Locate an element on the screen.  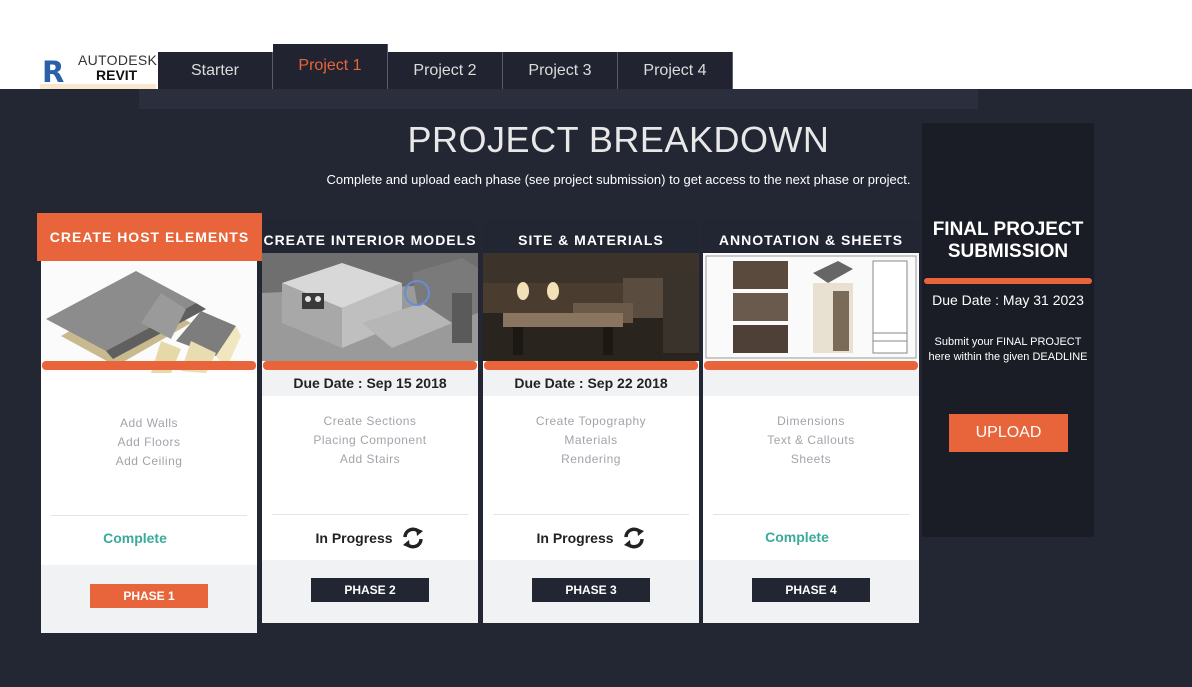
due-date: Due Date : Sep 15 2018 is located at coordinates (370, 383).